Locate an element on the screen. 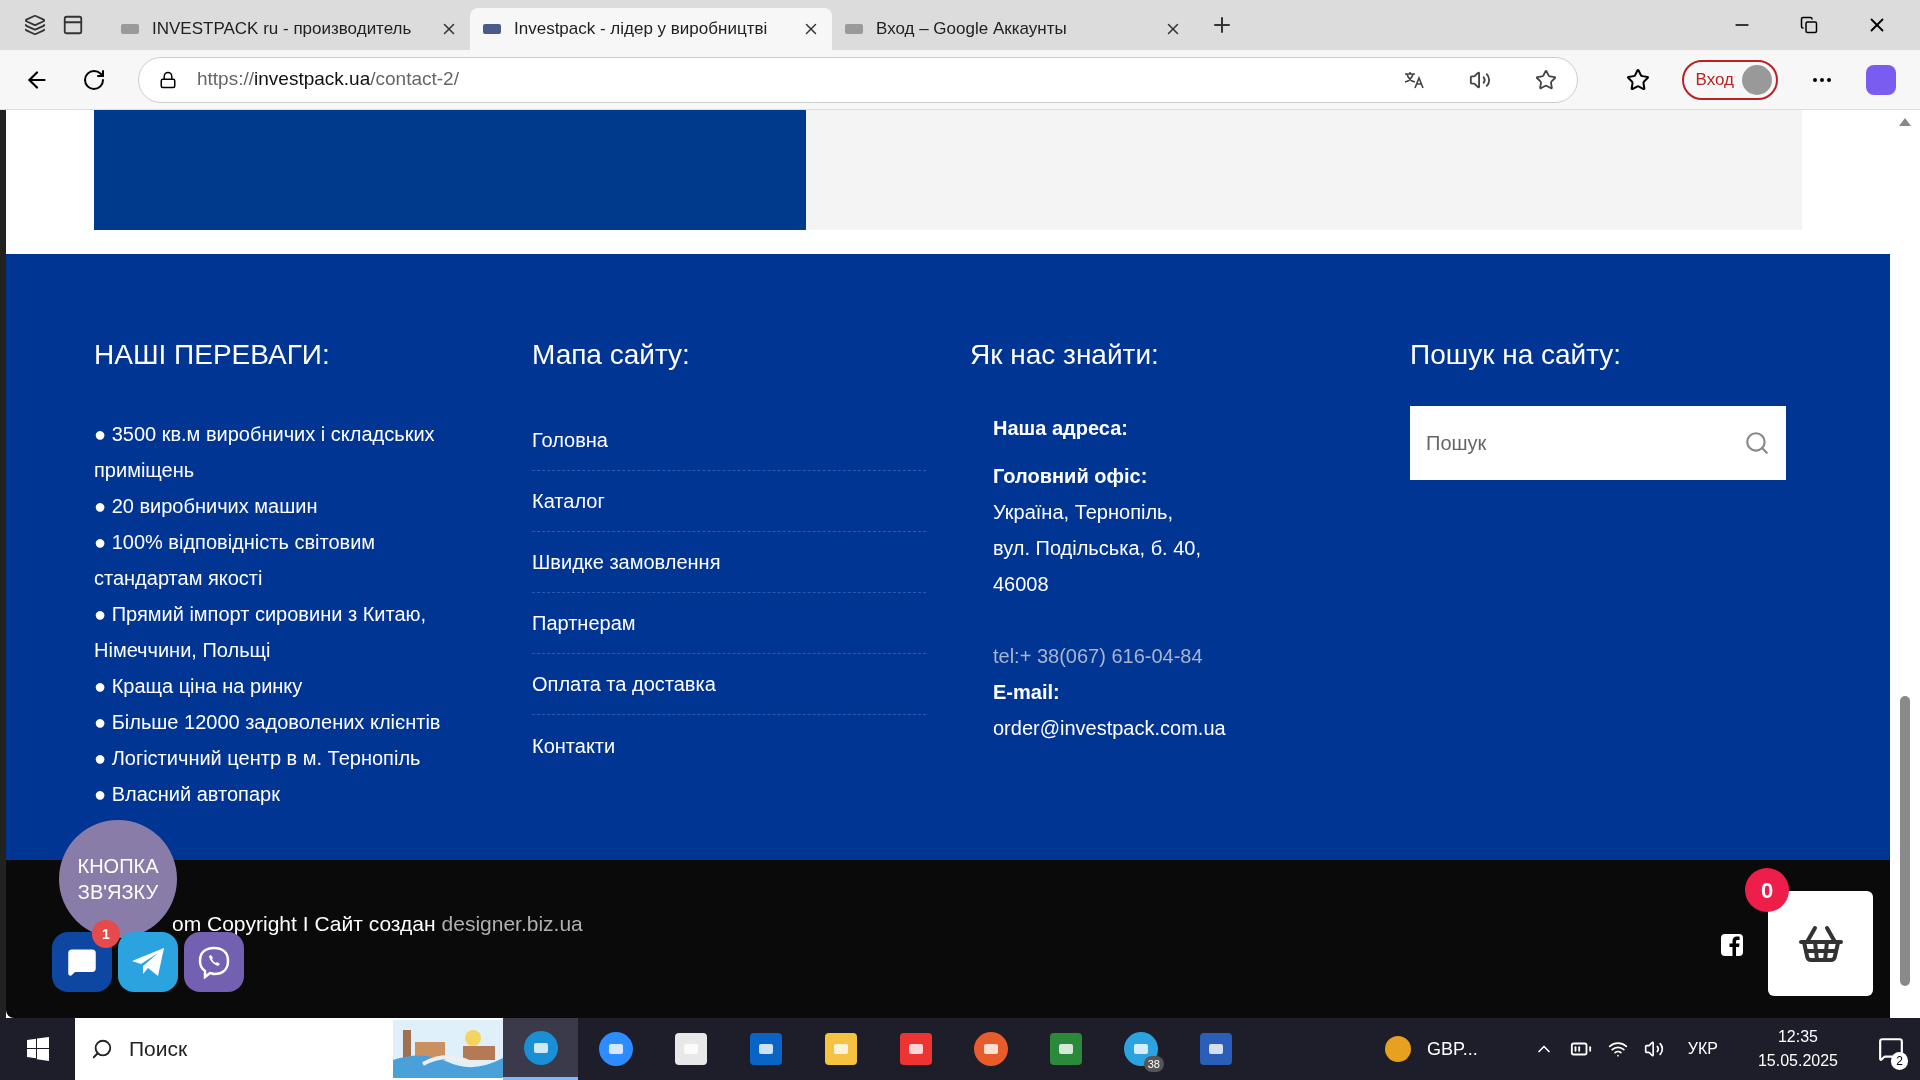 This screenshot has height=1080, width=1920. chat-icon is located at coordinates (82, 962).